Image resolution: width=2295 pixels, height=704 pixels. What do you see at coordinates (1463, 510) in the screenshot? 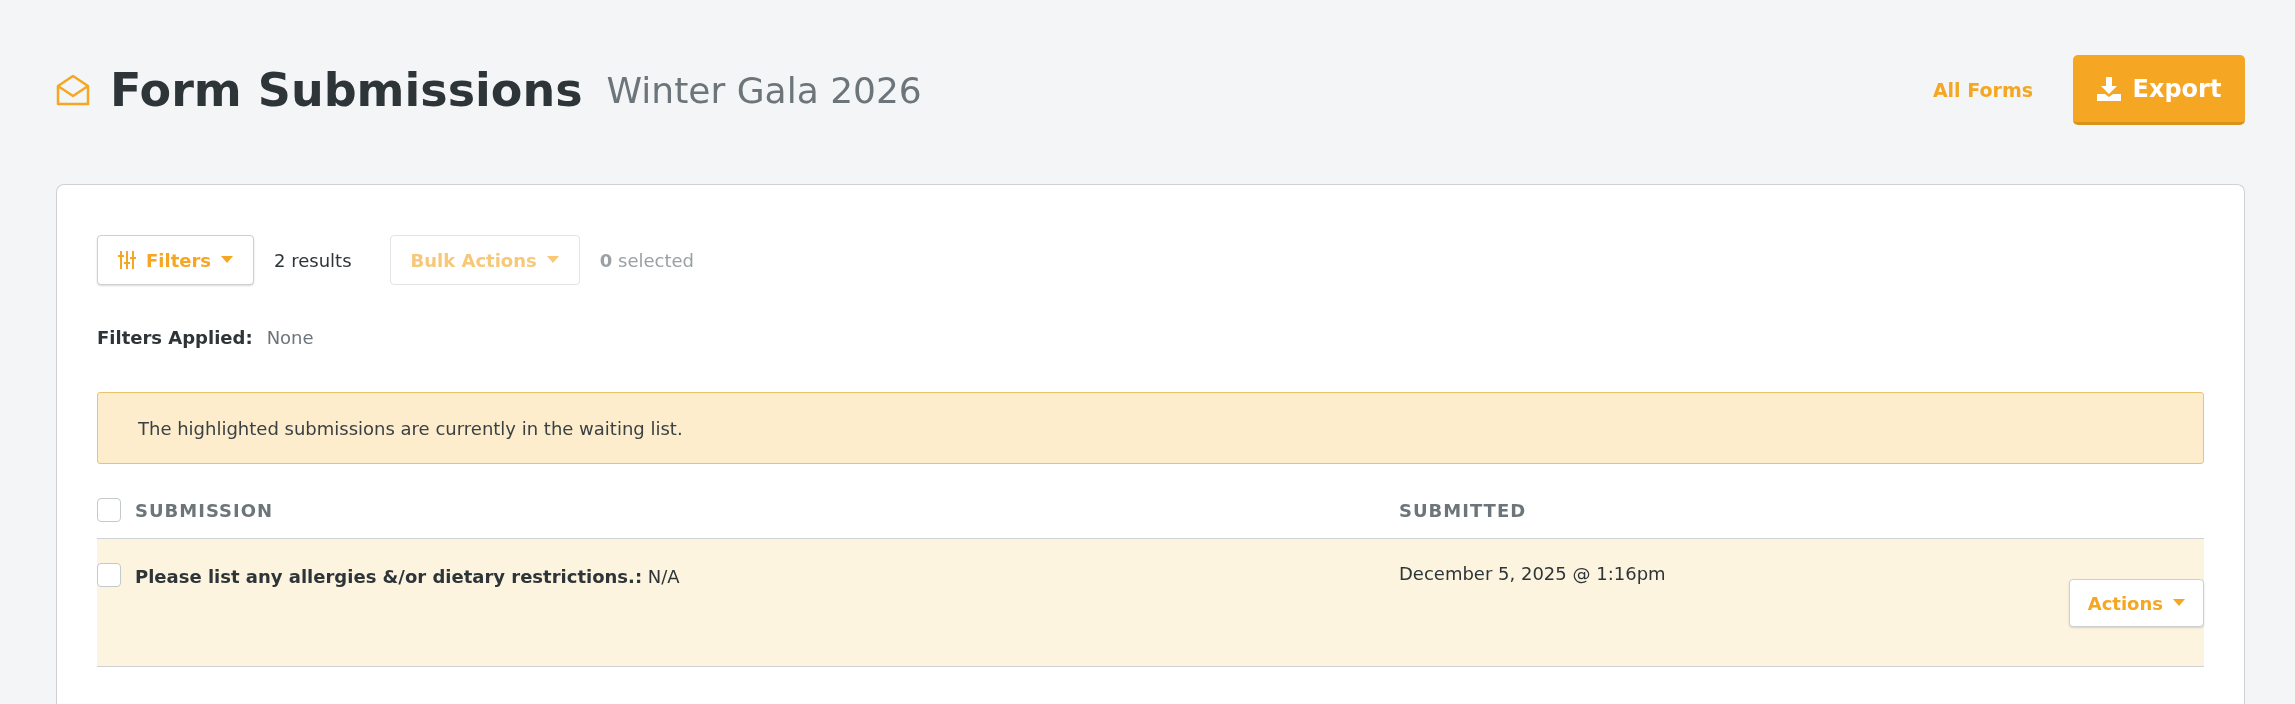
I see `column-header: SUBMITTED` at bounding box center [1463, 510].